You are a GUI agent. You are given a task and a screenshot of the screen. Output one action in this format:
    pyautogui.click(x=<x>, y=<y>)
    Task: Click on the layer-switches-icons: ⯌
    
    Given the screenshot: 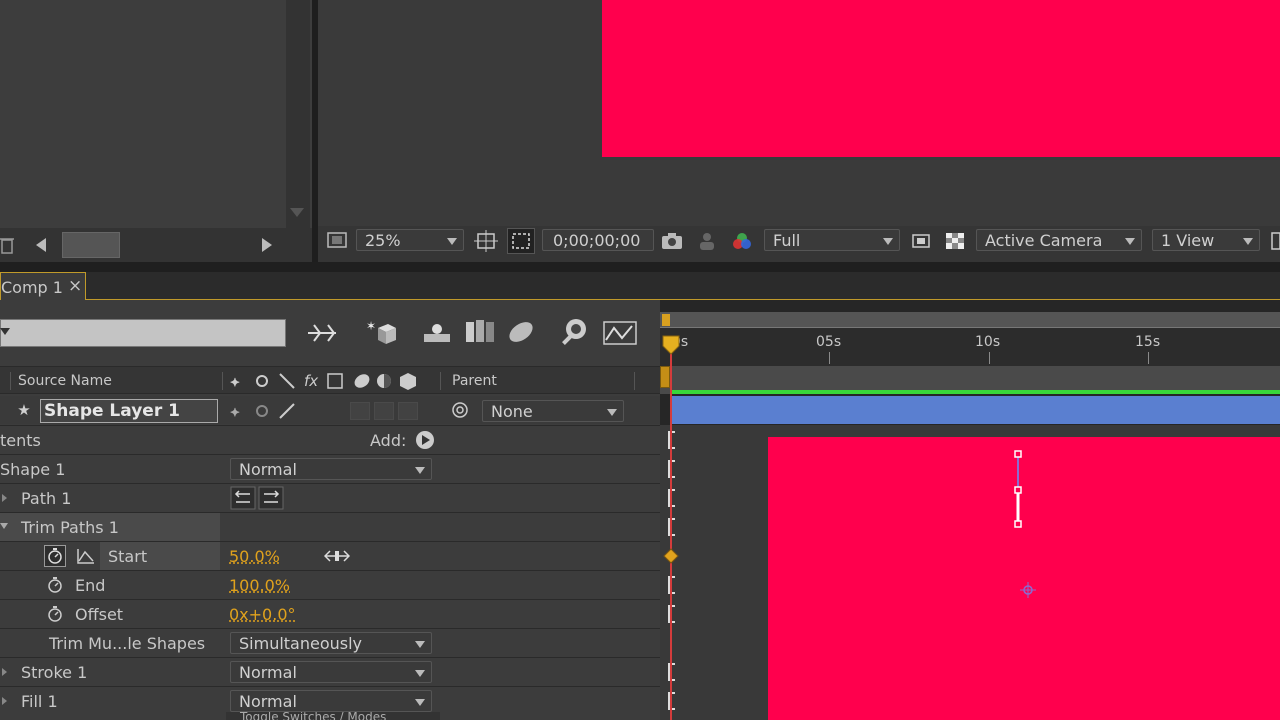 What is the action you would take?
    pyautogui.click(x=264, y=411)
    